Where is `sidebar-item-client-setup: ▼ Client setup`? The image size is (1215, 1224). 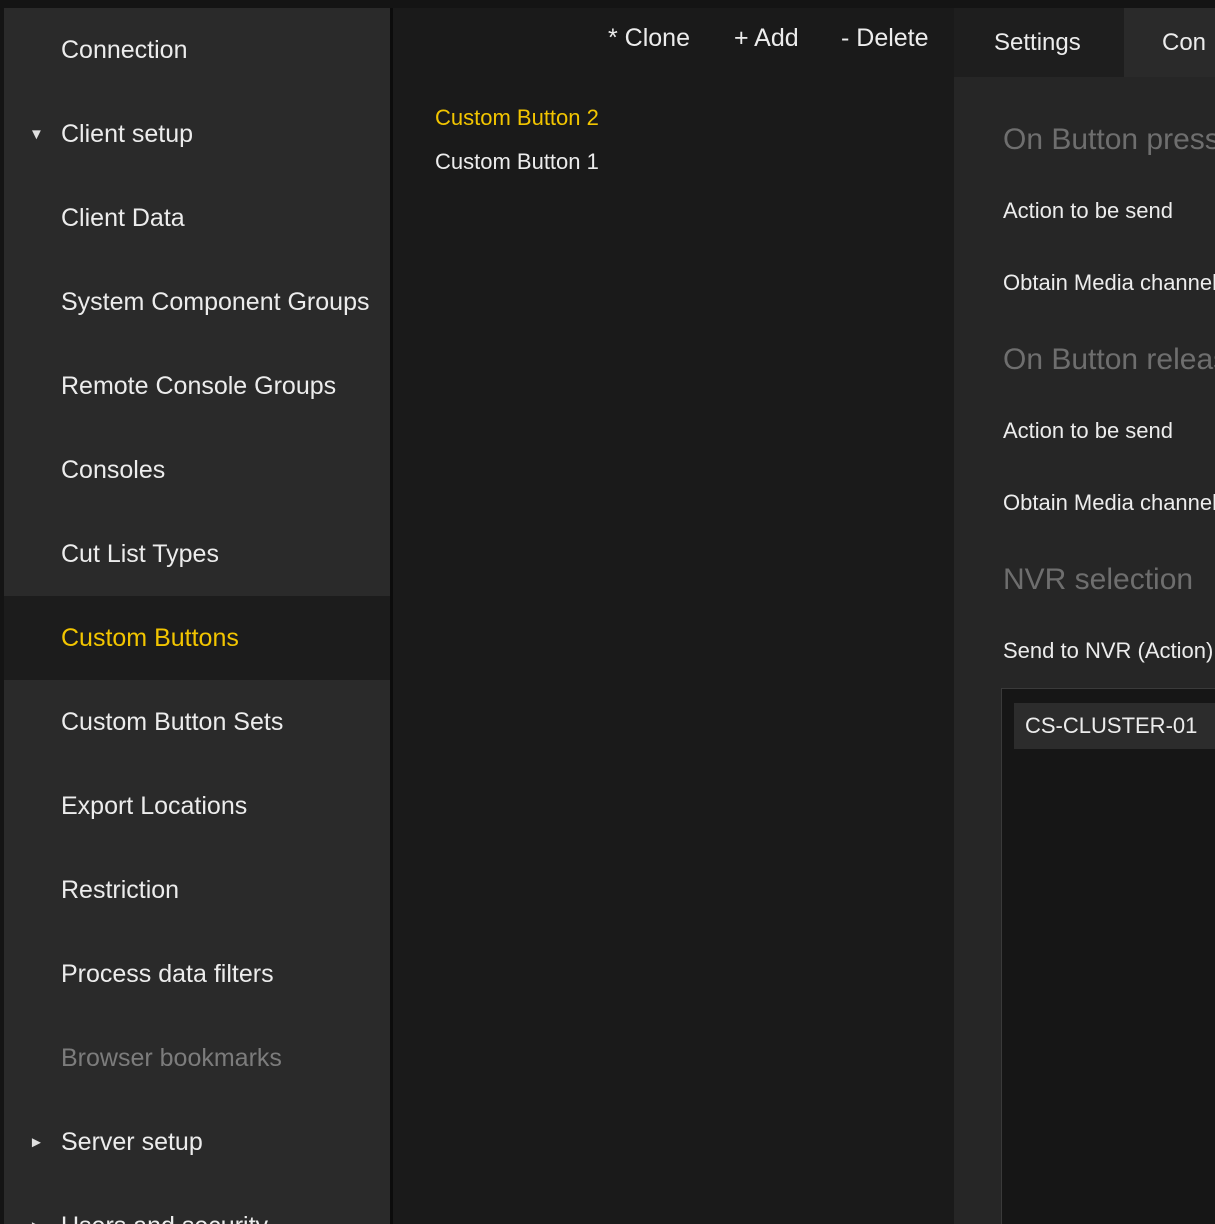
sidebar-item-client-setup: ▼ Client setup is located at coordinates (197, 134).